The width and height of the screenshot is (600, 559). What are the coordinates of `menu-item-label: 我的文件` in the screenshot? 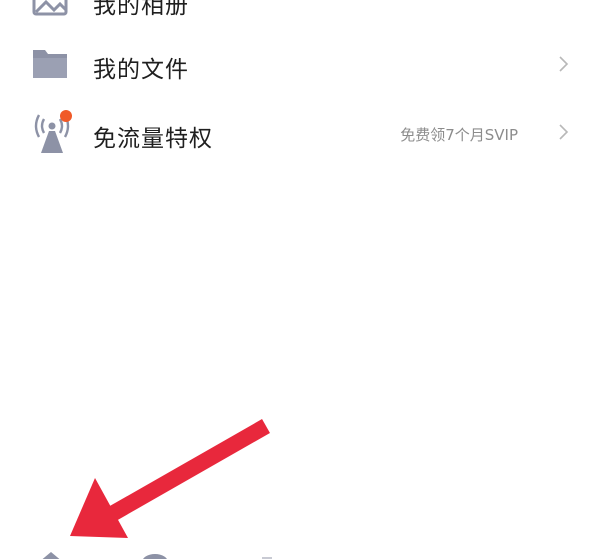 It's located at (141, 70).